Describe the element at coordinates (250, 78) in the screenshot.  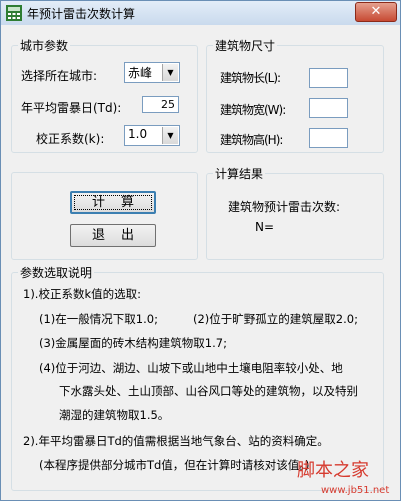
I see `length-label: 建筑物长(L):` at that location.